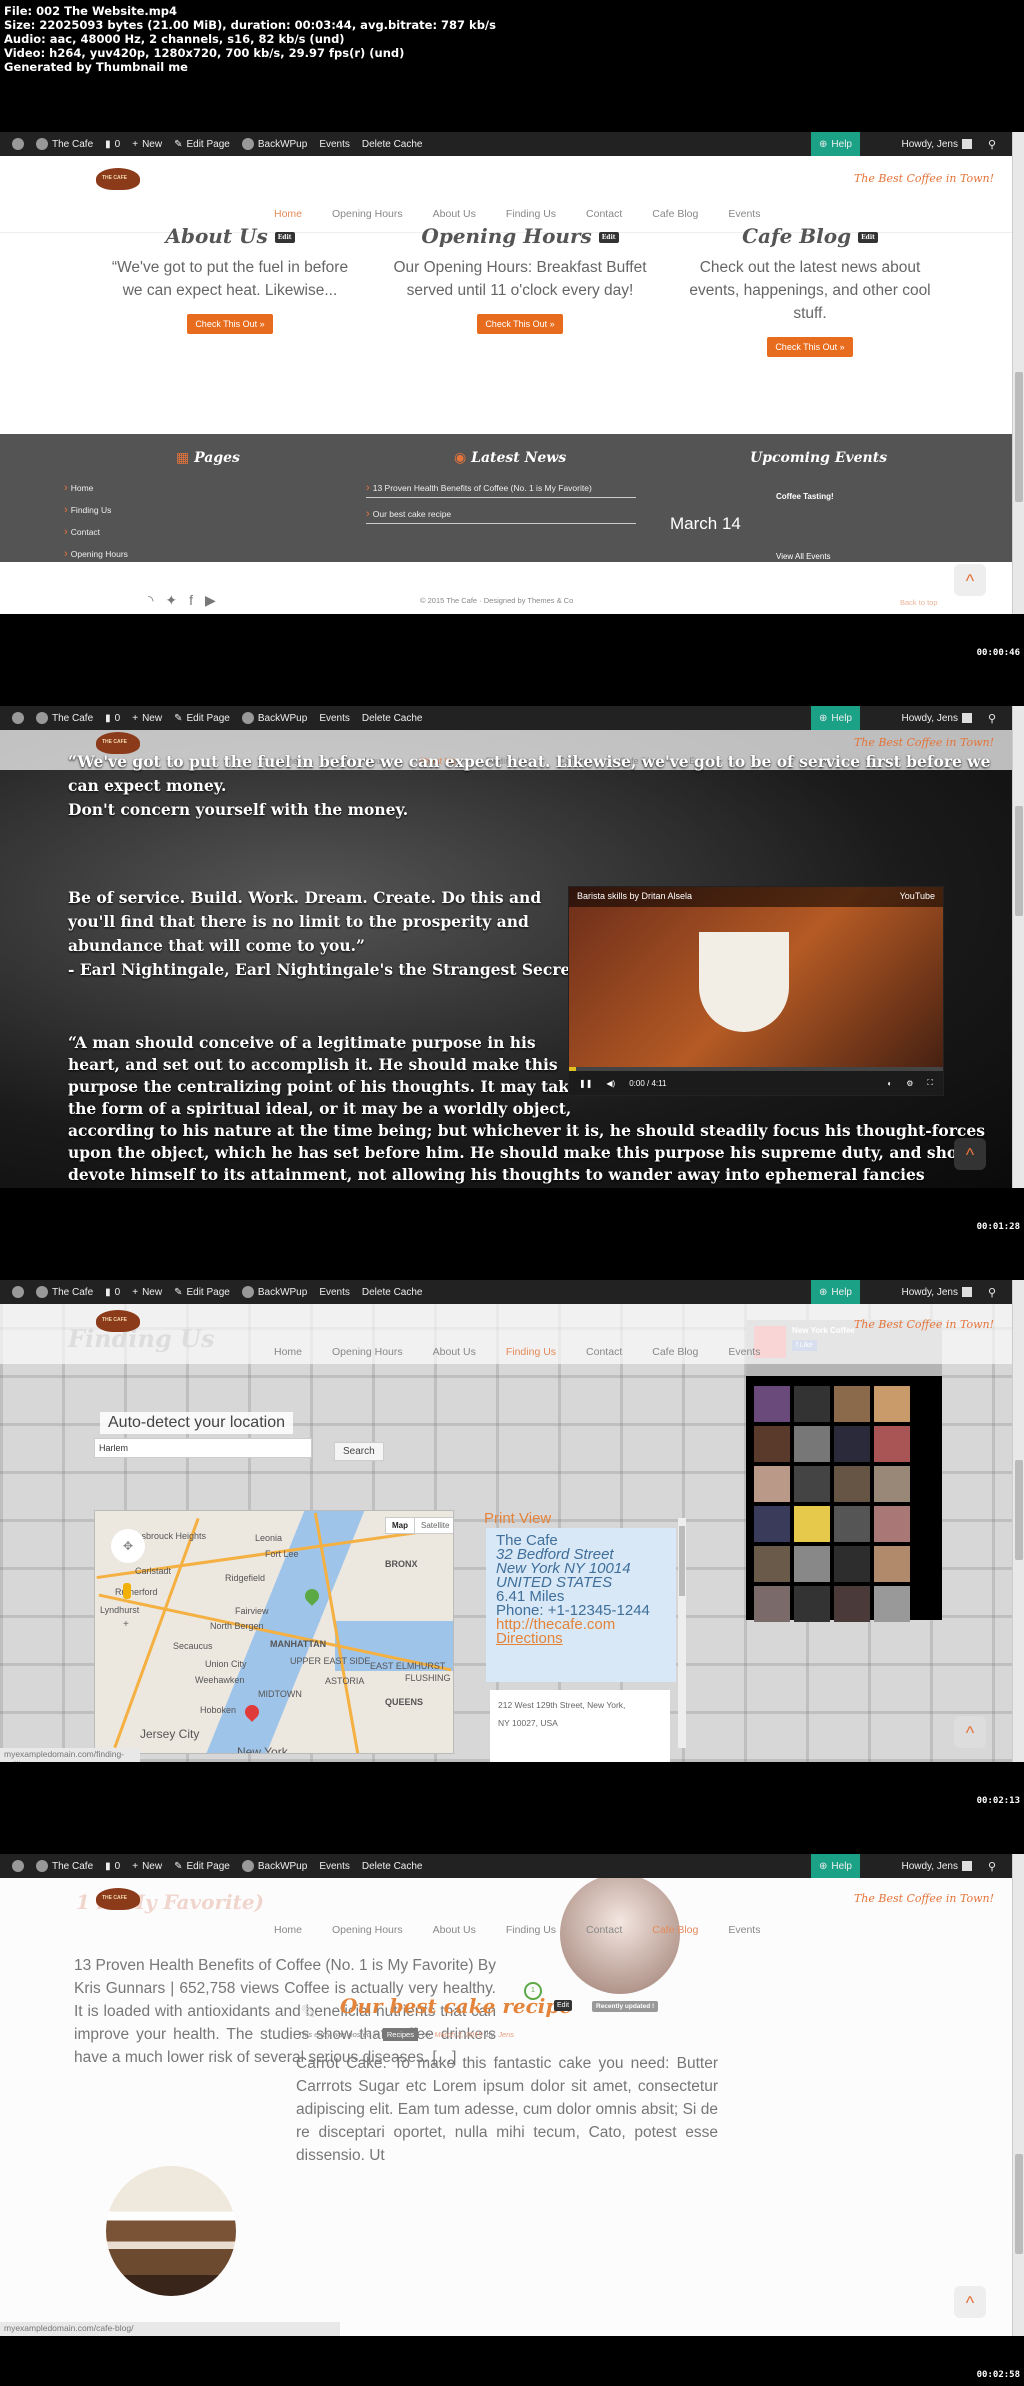 This screenshot has height=2386, width=1024. I want to click on location-search-input, so click(203, 1448).